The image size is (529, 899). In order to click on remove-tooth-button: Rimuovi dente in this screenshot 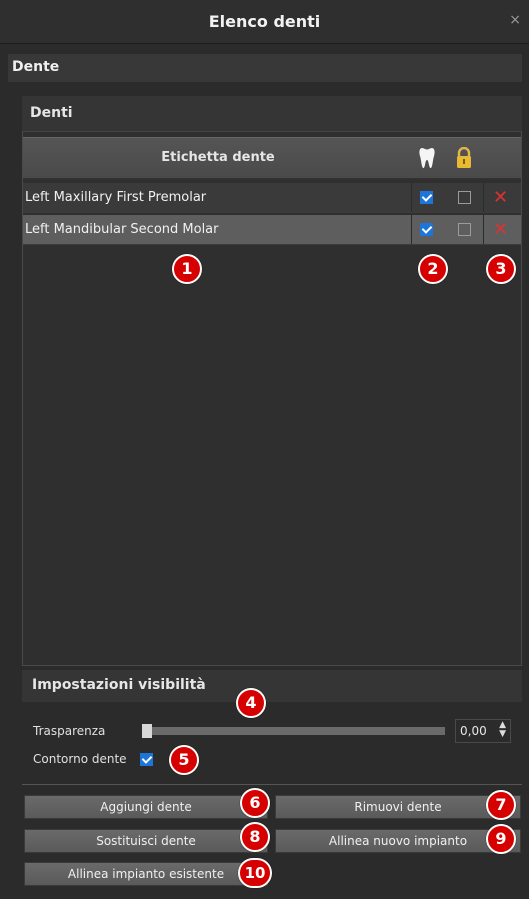, I will do `click(398, 807)`.